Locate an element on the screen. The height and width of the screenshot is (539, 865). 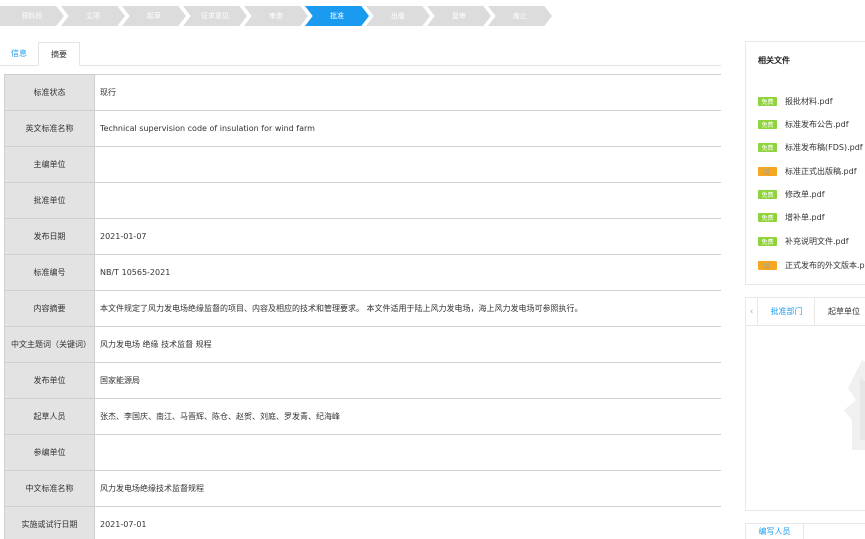
table-row: 中文标准名称 风力发电场绝缘技术监督规程 is located at coordinates (362, 489).